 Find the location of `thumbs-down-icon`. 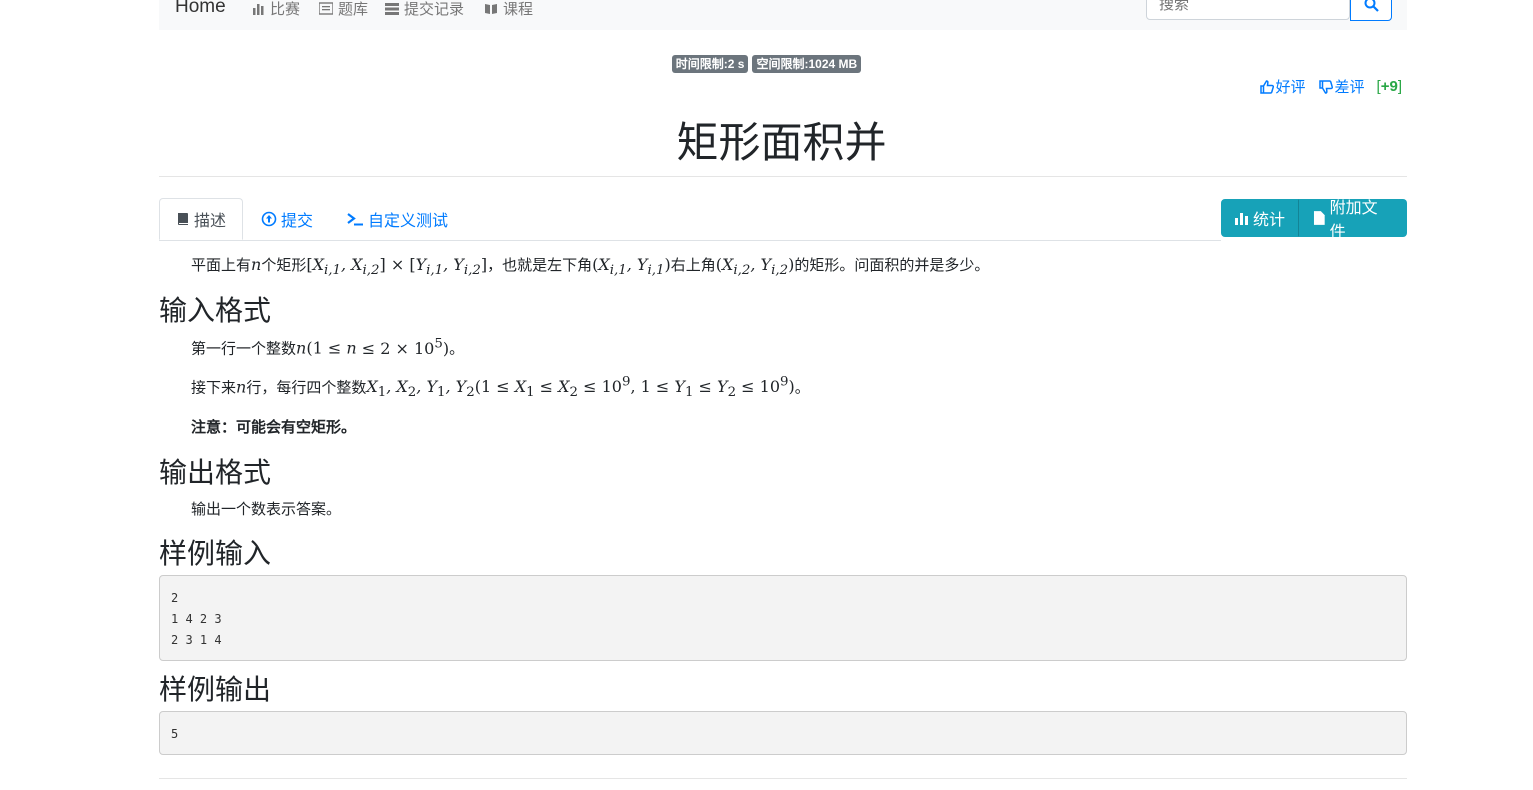

thumbs-down-icon is located at coordinates (1325, 86).